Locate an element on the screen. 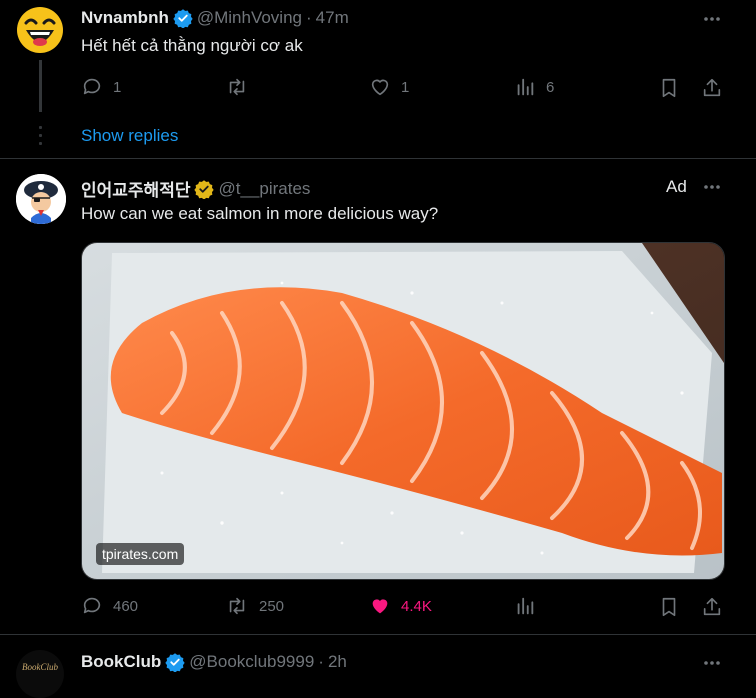  reply-count: 460 is located at coordinates (126, 606).